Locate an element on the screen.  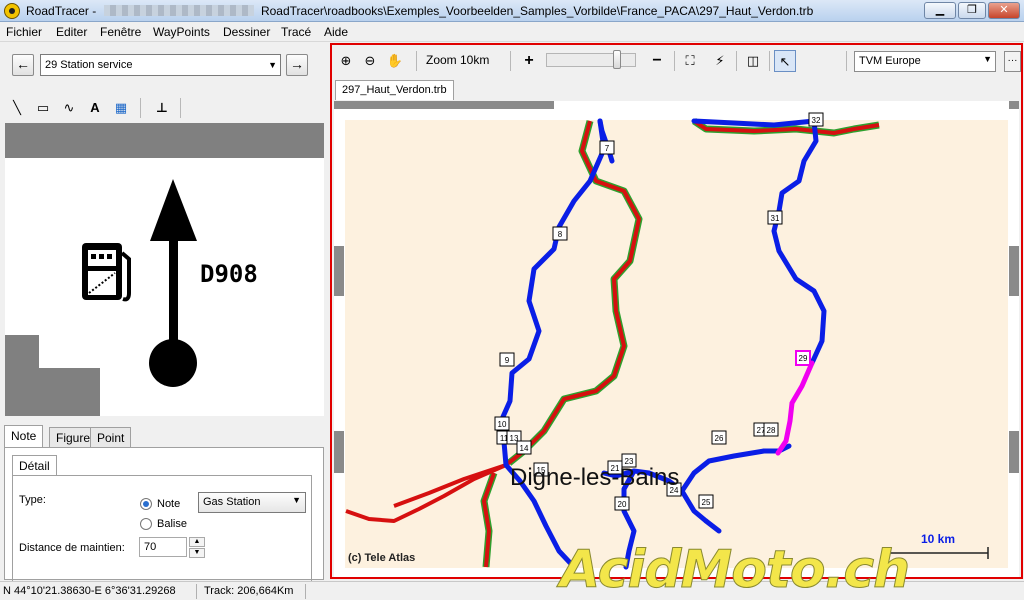
more-options-button: ··· is located at coordinates (1012, 61).